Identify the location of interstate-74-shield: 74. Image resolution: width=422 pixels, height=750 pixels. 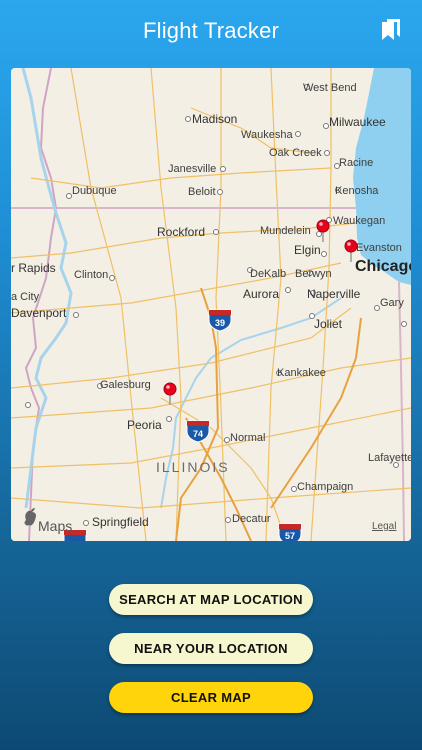
(198, 431).